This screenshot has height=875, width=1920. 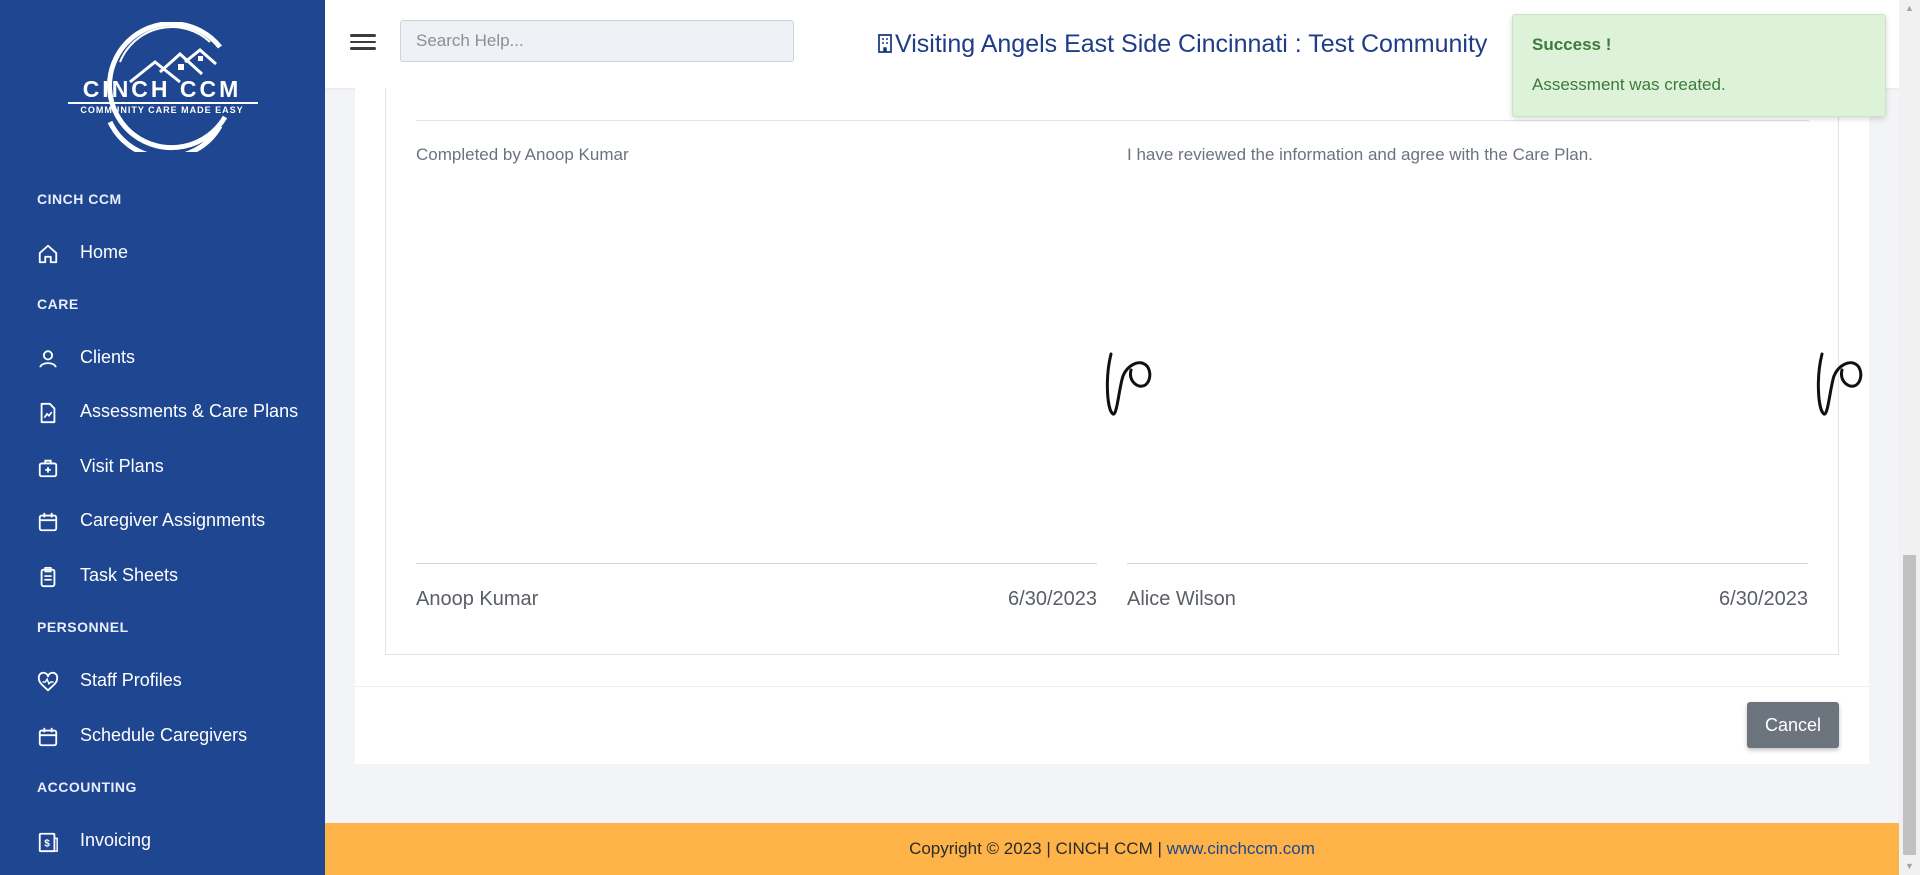 What do you see at coordinates (116, 840) in the screenshot?
I see `sidebar-item-label: Invoicing` at bounding box center [116, 840].